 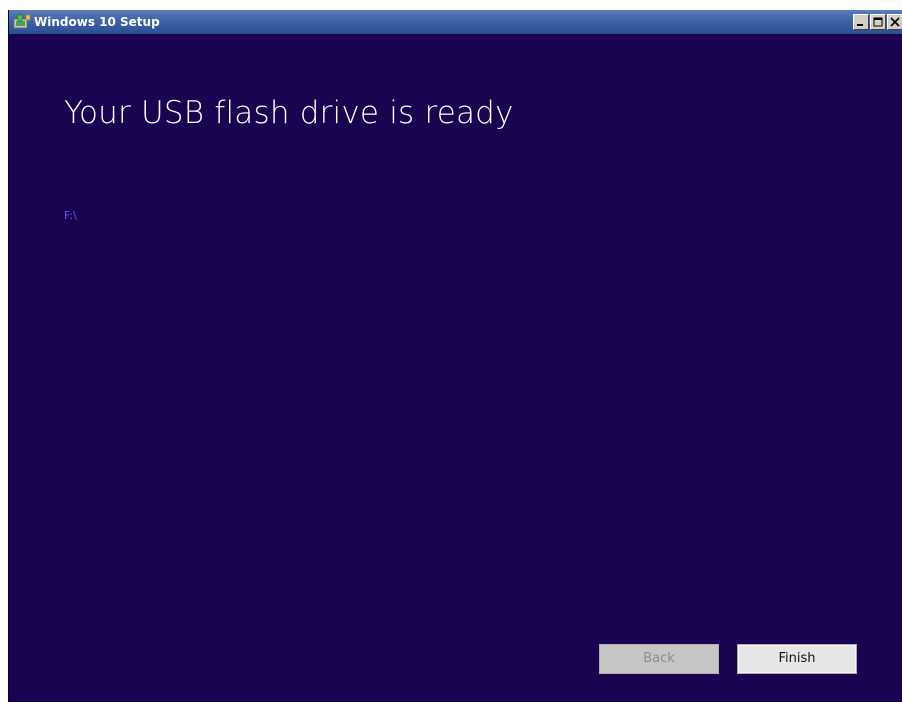 What do you see at coordinates (860, 25) in the screenshot?
I see `minimize-icon` at bounding box center [860, 25].